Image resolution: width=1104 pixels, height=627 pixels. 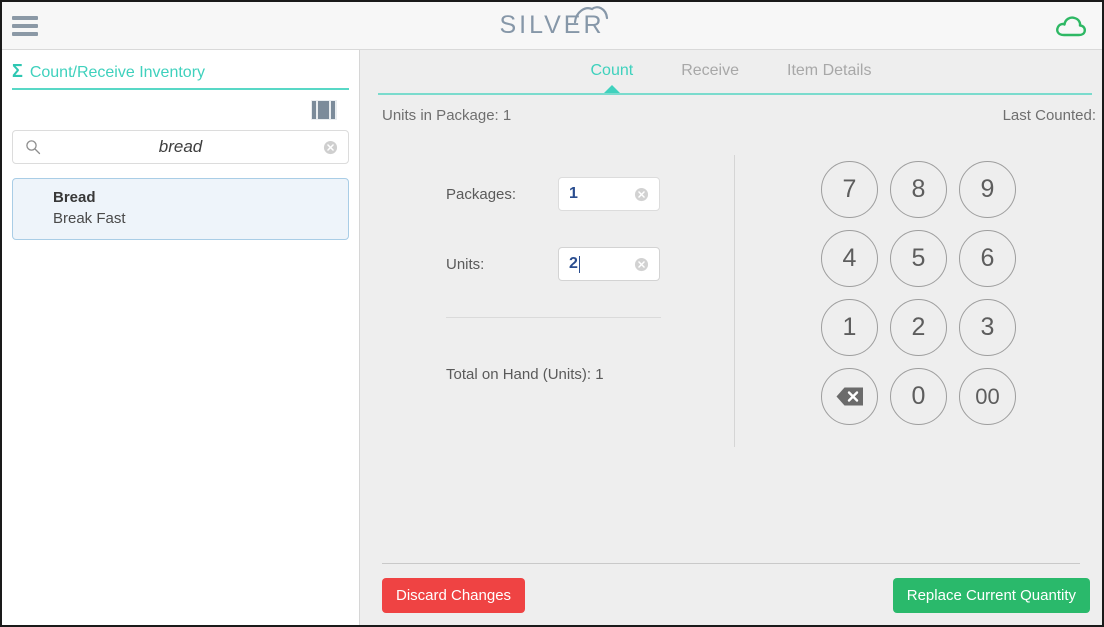 I want to click on total-on-hand-label: Total on Hand (Units): 1, so click(x=525, y=374).